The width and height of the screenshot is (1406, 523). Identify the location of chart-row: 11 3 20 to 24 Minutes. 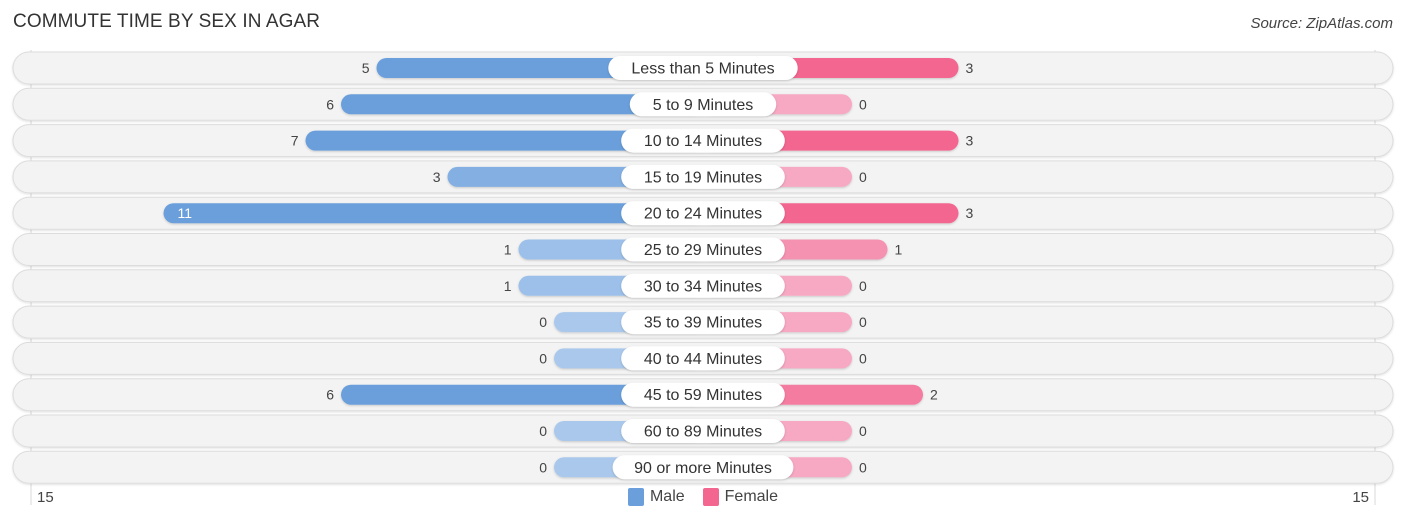
(703, 213).